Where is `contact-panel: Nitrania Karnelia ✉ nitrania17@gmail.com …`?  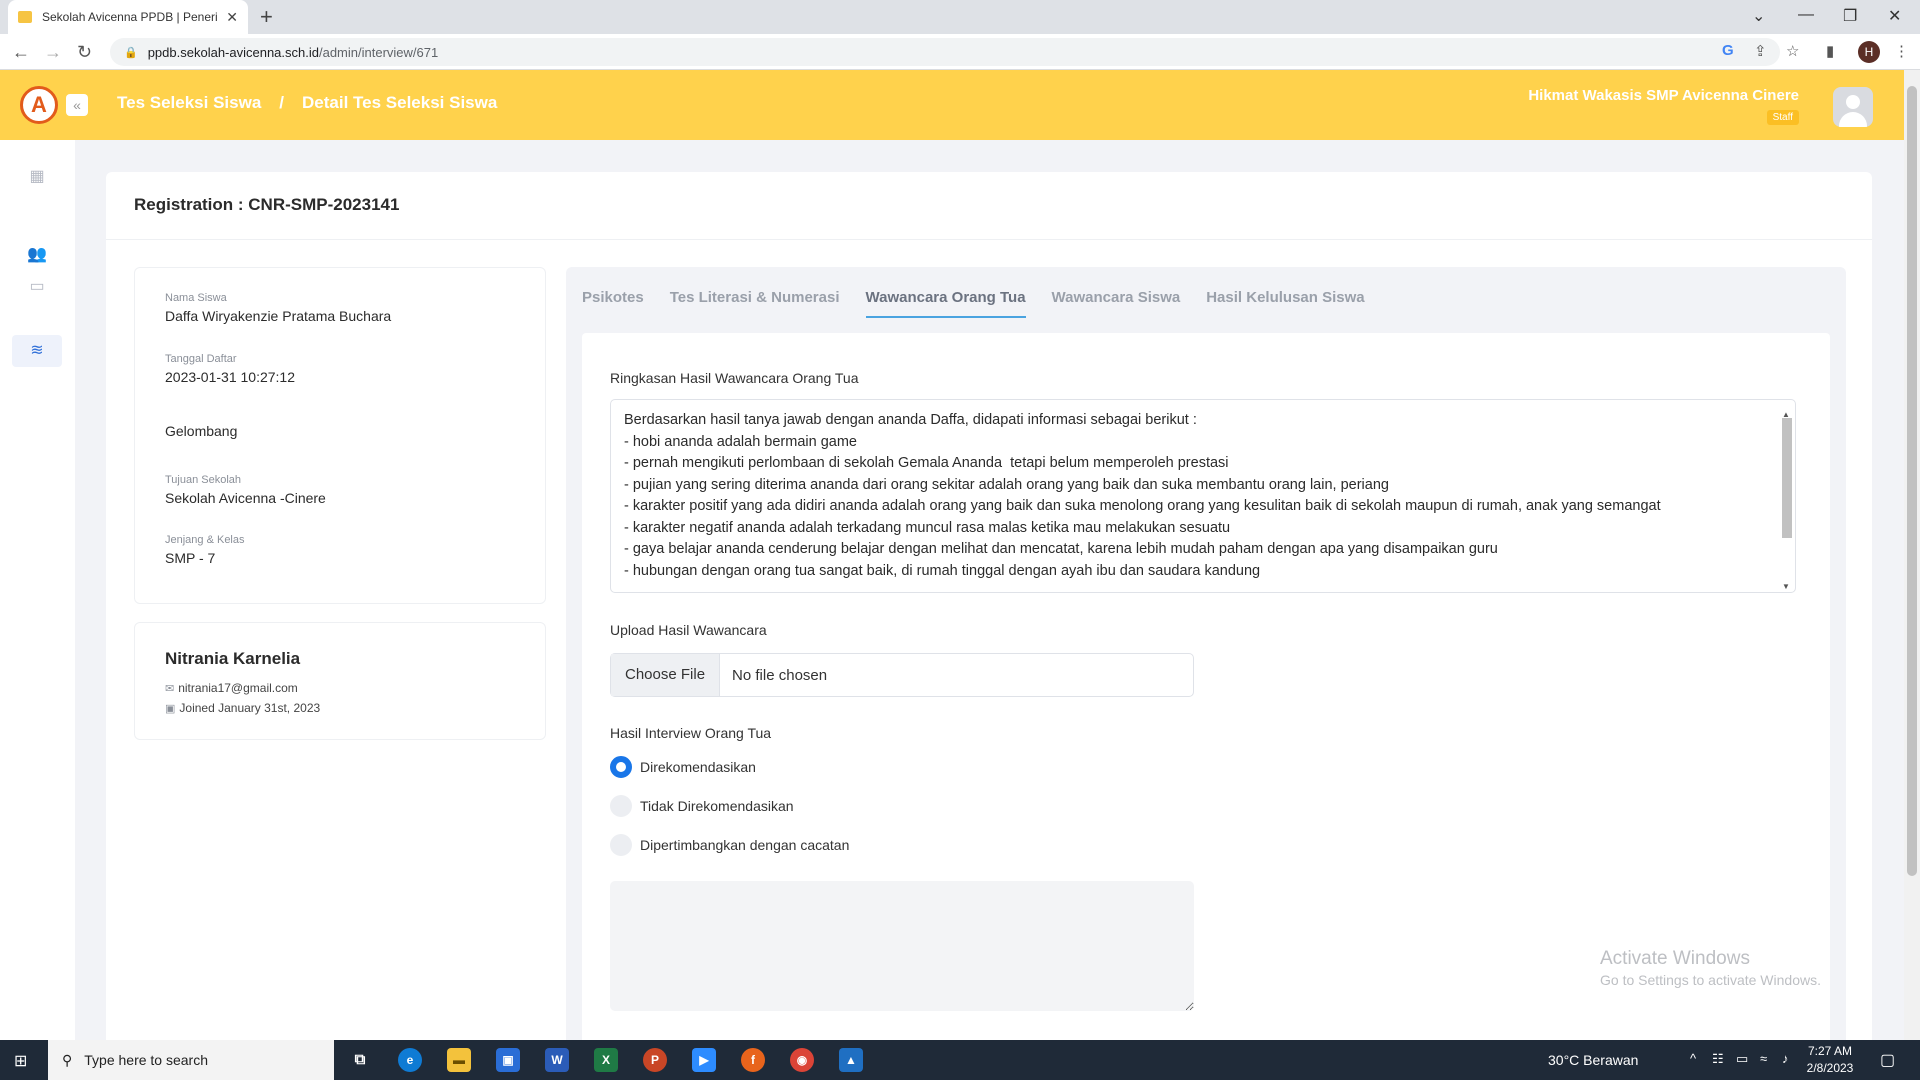
contact-panel: Nitrania Karnelia ✉ nitrania17@gmail.com … is located at coordinates (340, 681).